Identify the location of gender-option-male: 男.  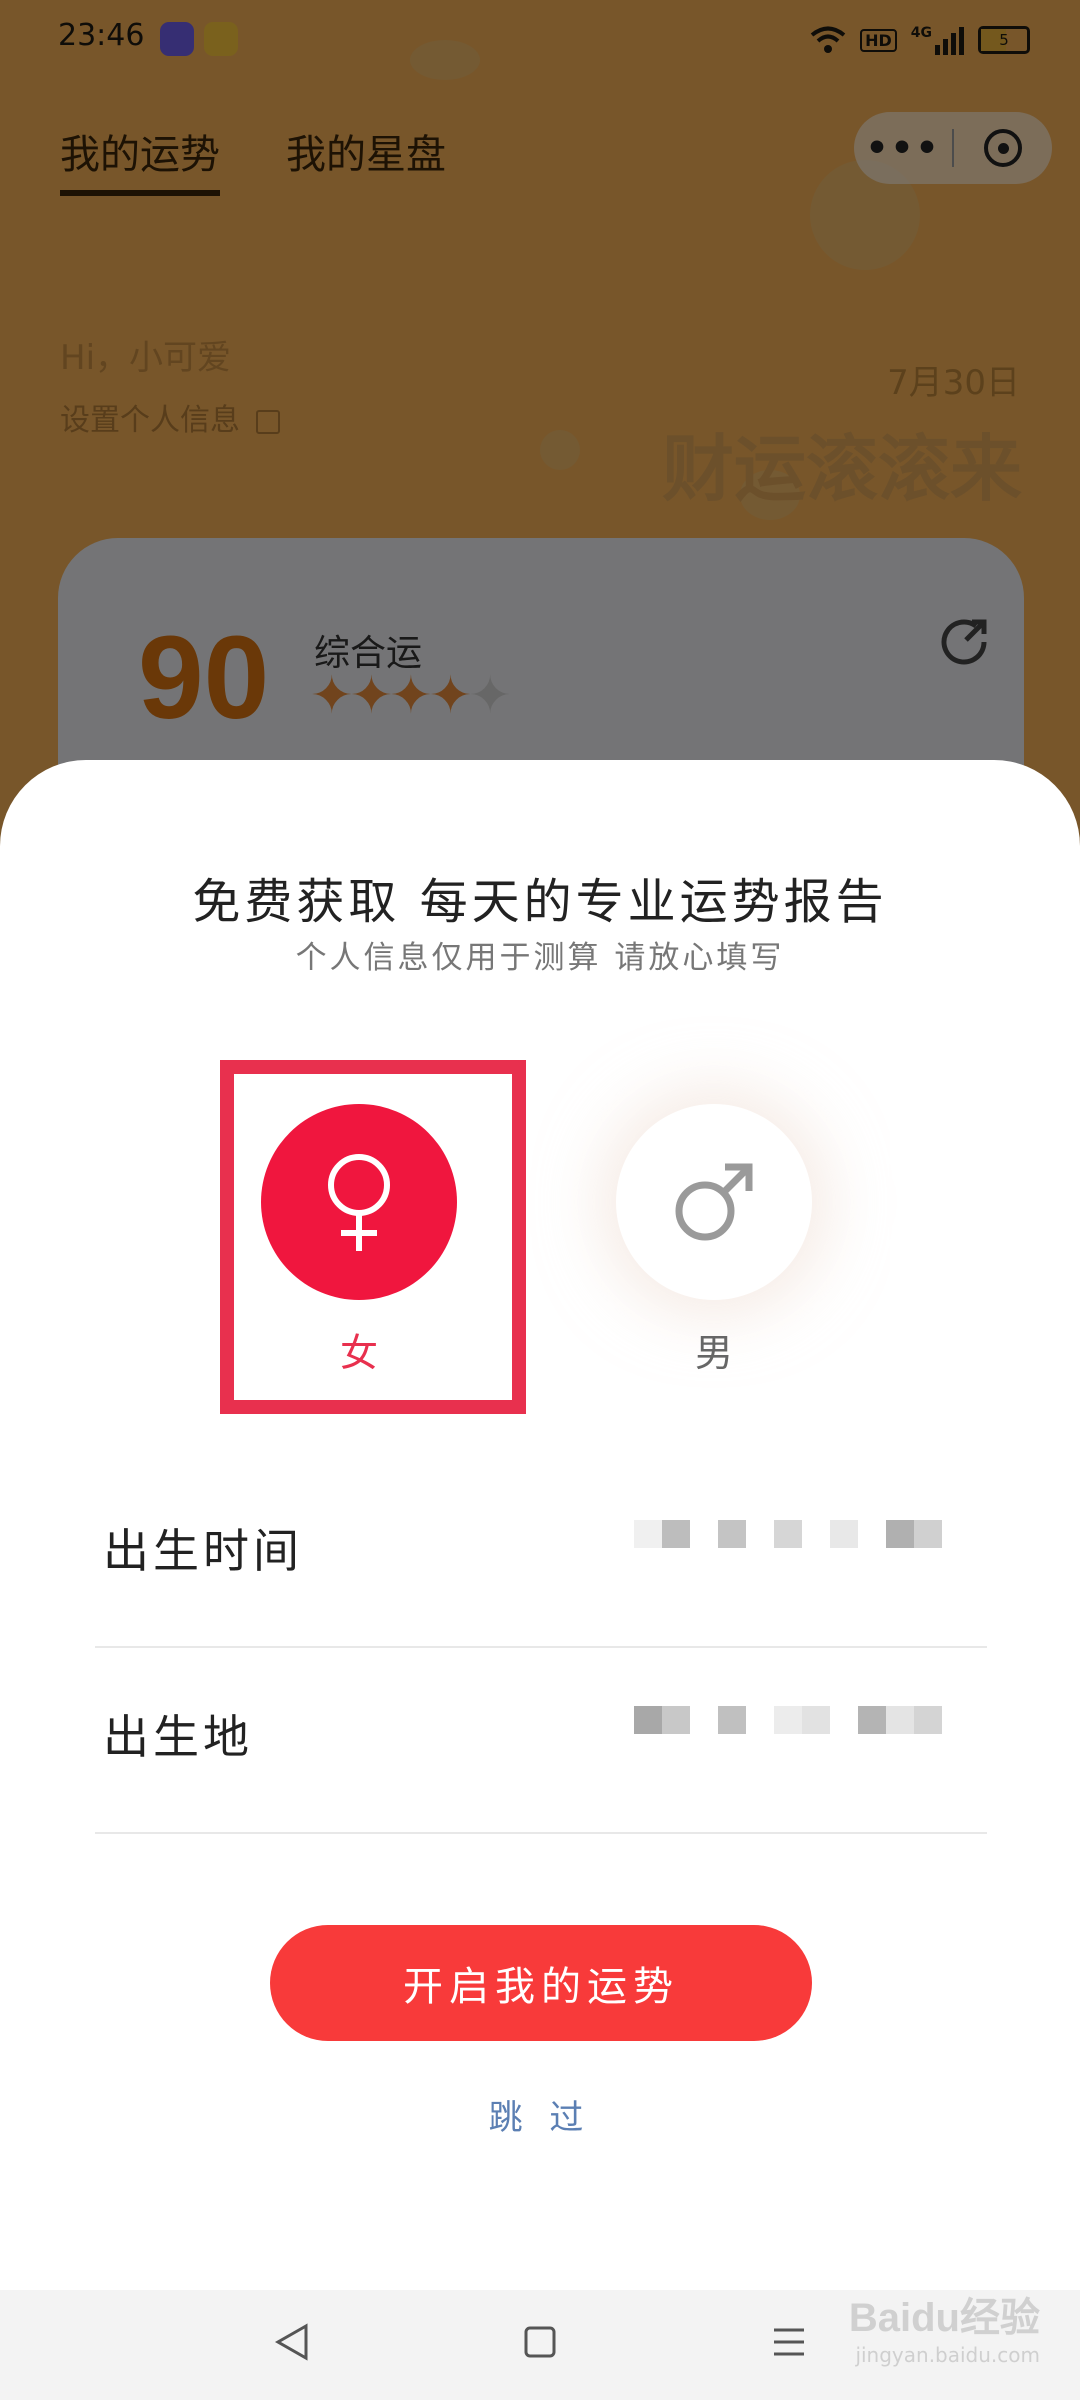
(714, 1240).